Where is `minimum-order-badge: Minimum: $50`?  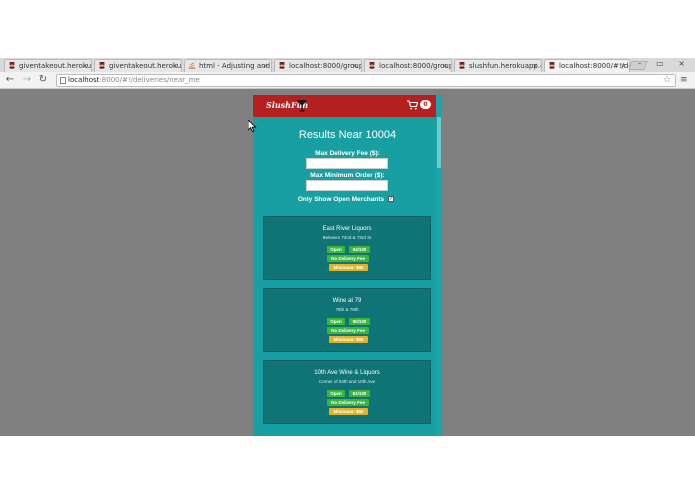 minimum-order-badge: Minimum: $50 is located at coordinates (348, 411).